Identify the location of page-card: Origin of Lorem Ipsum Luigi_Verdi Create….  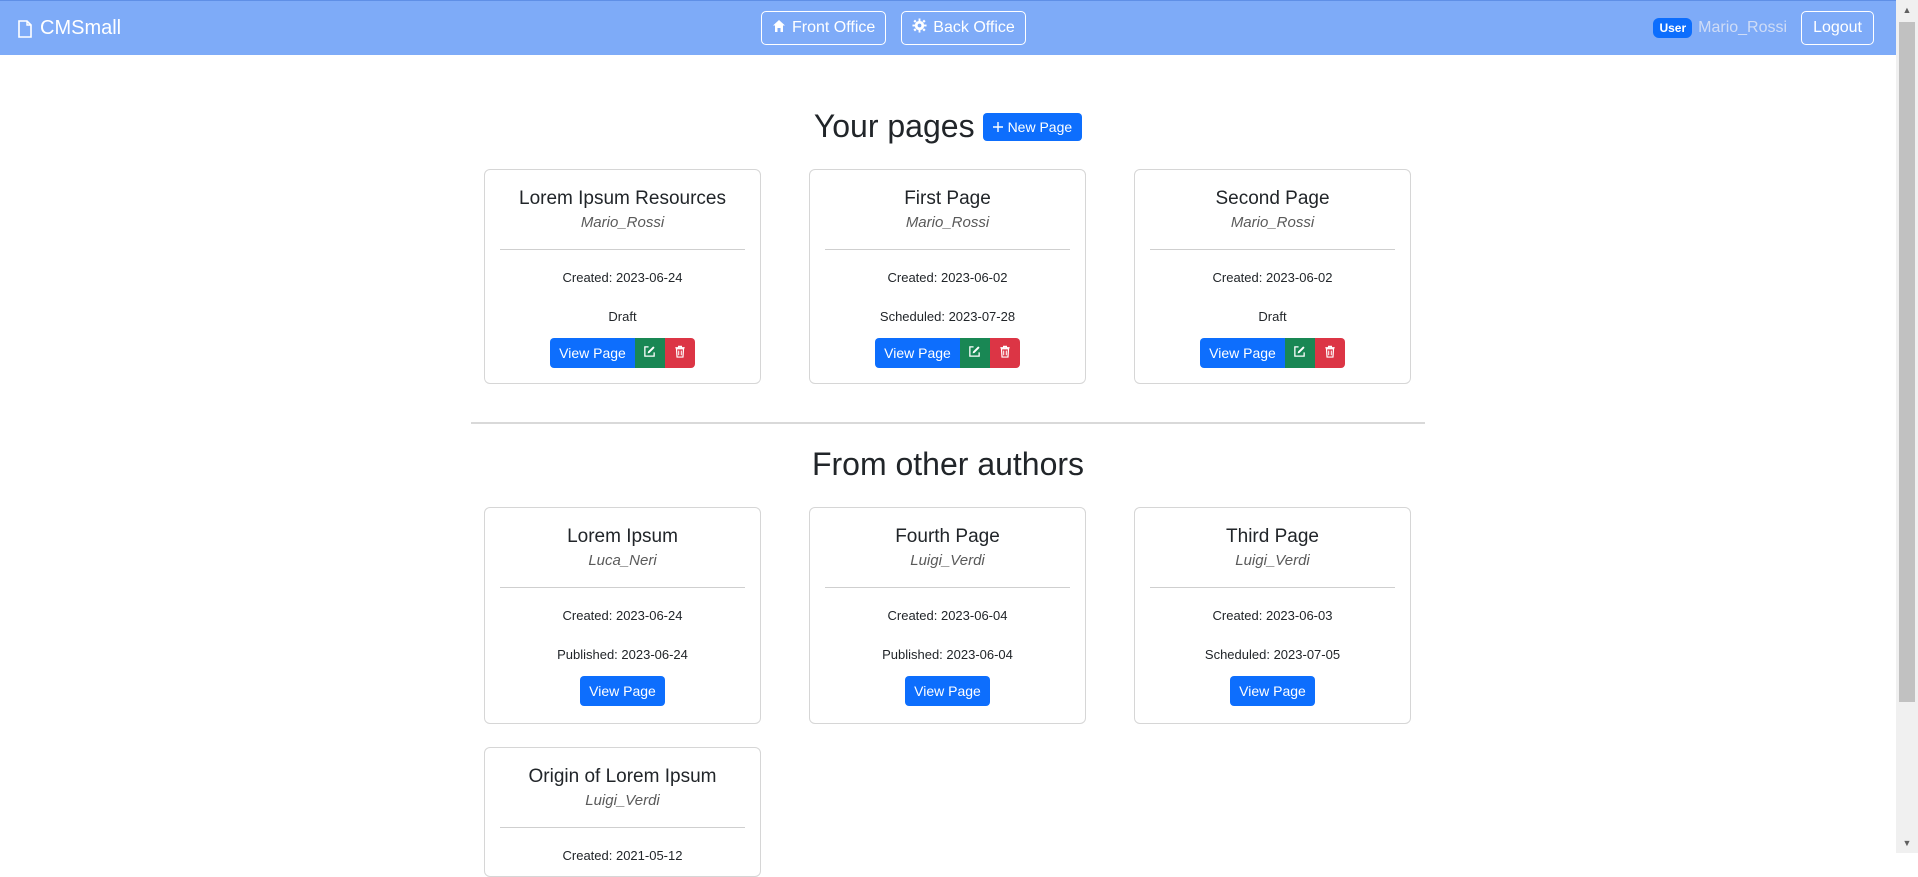
(622, 812).